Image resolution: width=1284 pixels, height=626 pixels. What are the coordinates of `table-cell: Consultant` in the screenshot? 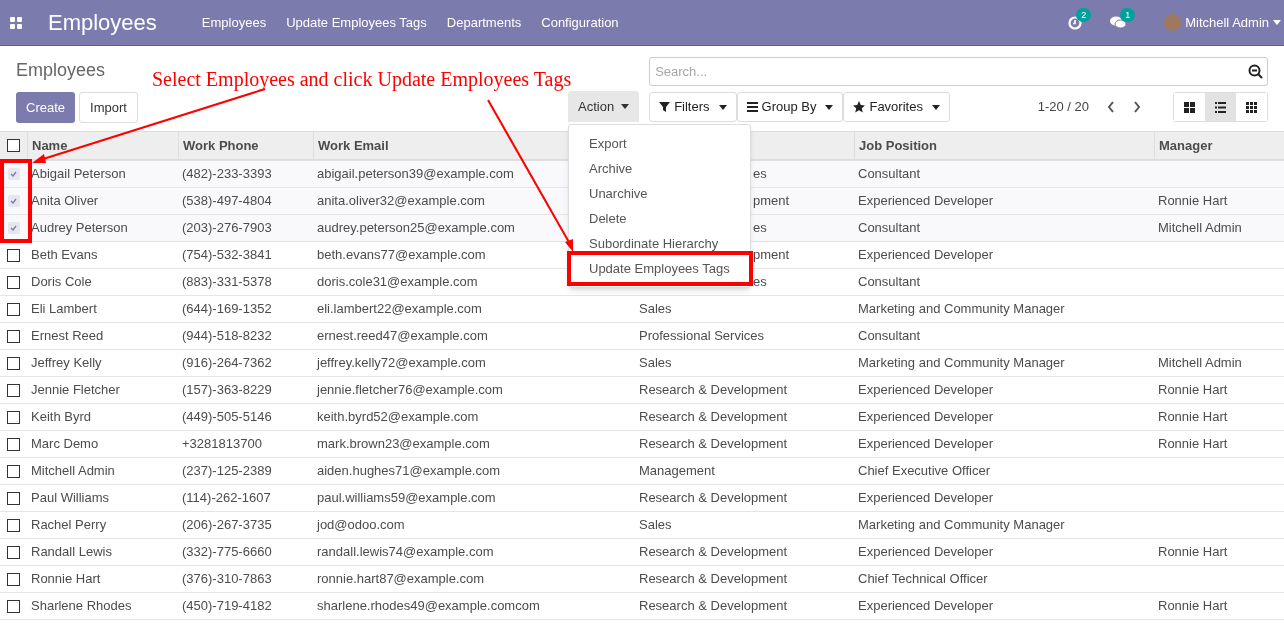 It's located at (889, 282).